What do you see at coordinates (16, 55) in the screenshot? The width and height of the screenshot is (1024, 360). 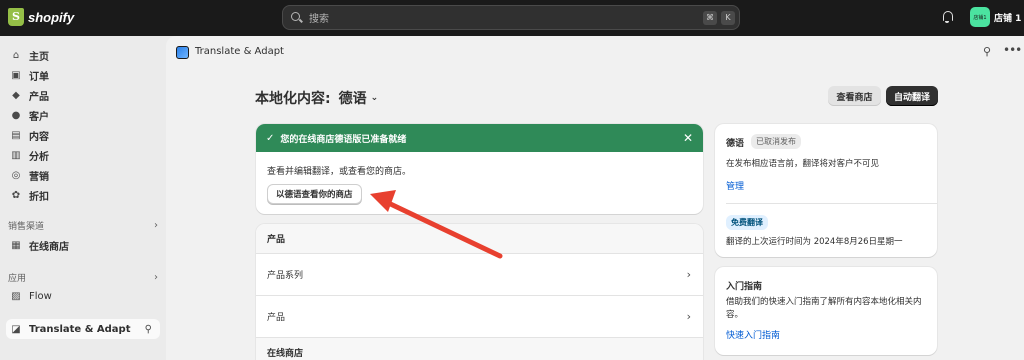 I see `home-icon: ⌂` at bounding box center [16, 55].